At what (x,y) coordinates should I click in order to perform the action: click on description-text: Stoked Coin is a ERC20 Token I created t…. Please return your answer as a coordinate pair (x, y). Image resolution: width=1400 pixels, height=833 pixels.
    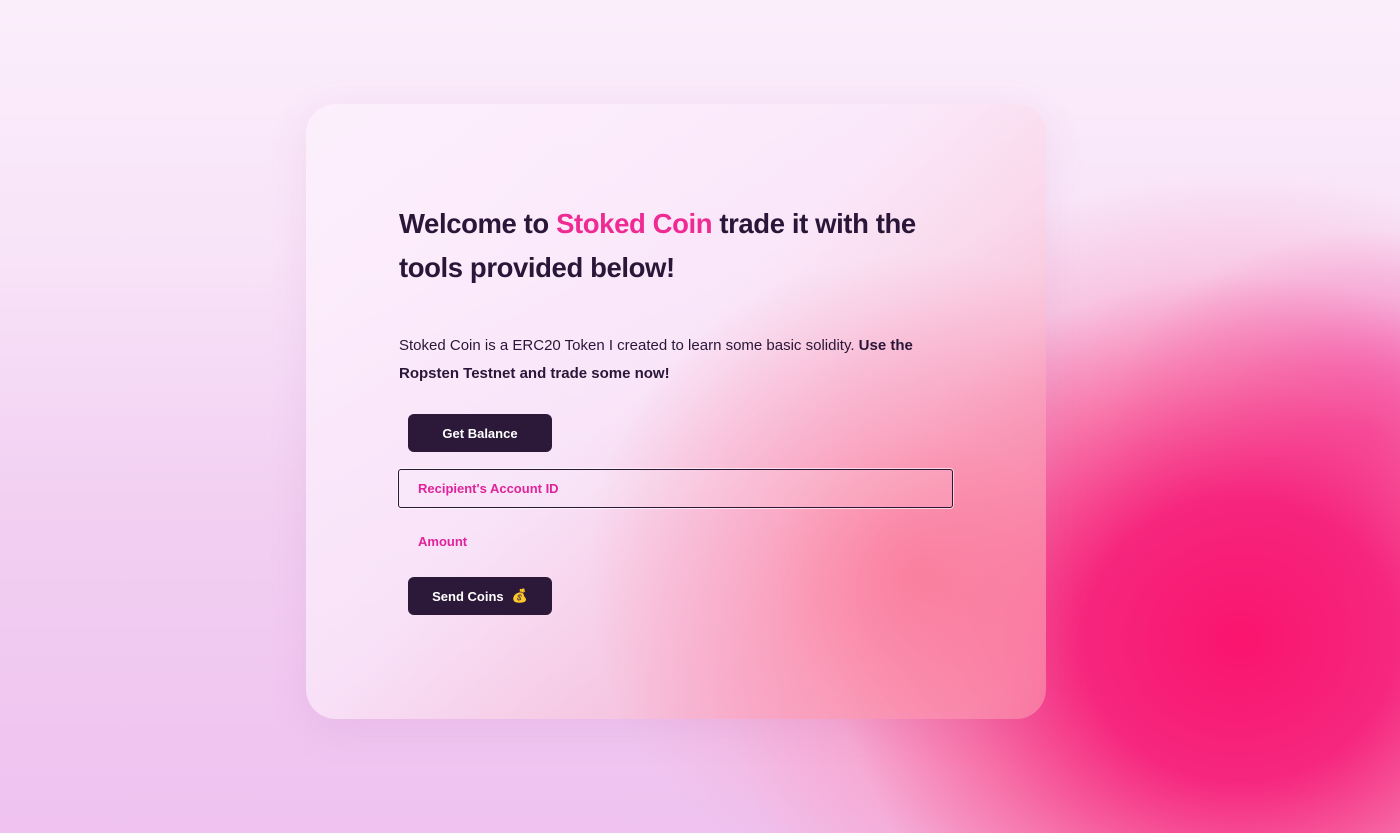
    Looking at the image, I should click on (627, 345).